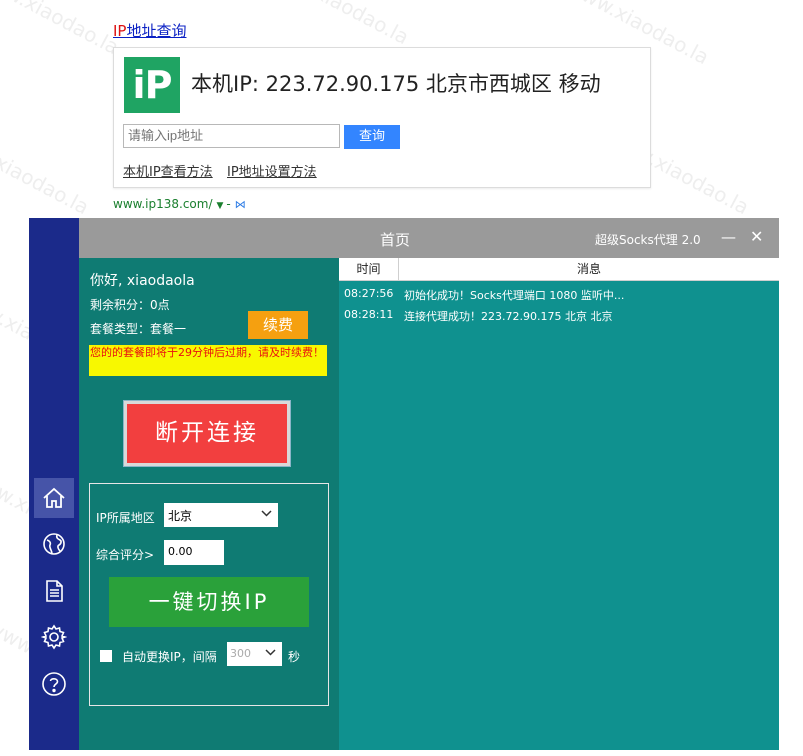 This screenshot has width=803, height=756. What do you see at coordinates (369, 314) in the screenshot?
I see `log-time: 08:28:11` at bounding box center [369, 314].